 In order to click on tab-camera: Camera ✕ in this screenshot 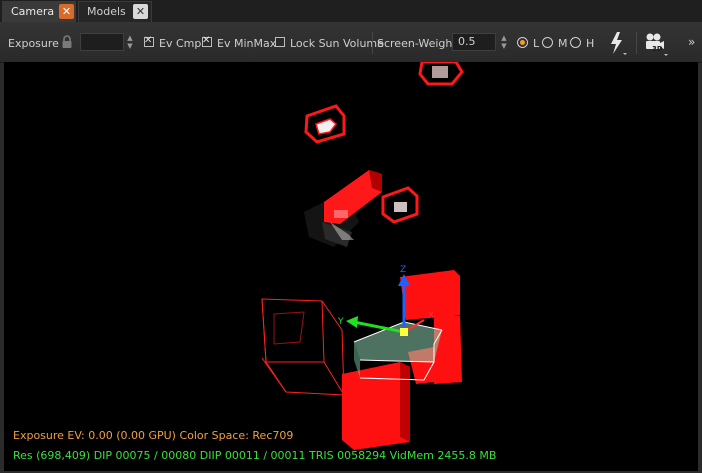, I will do `click(39, 11)`.